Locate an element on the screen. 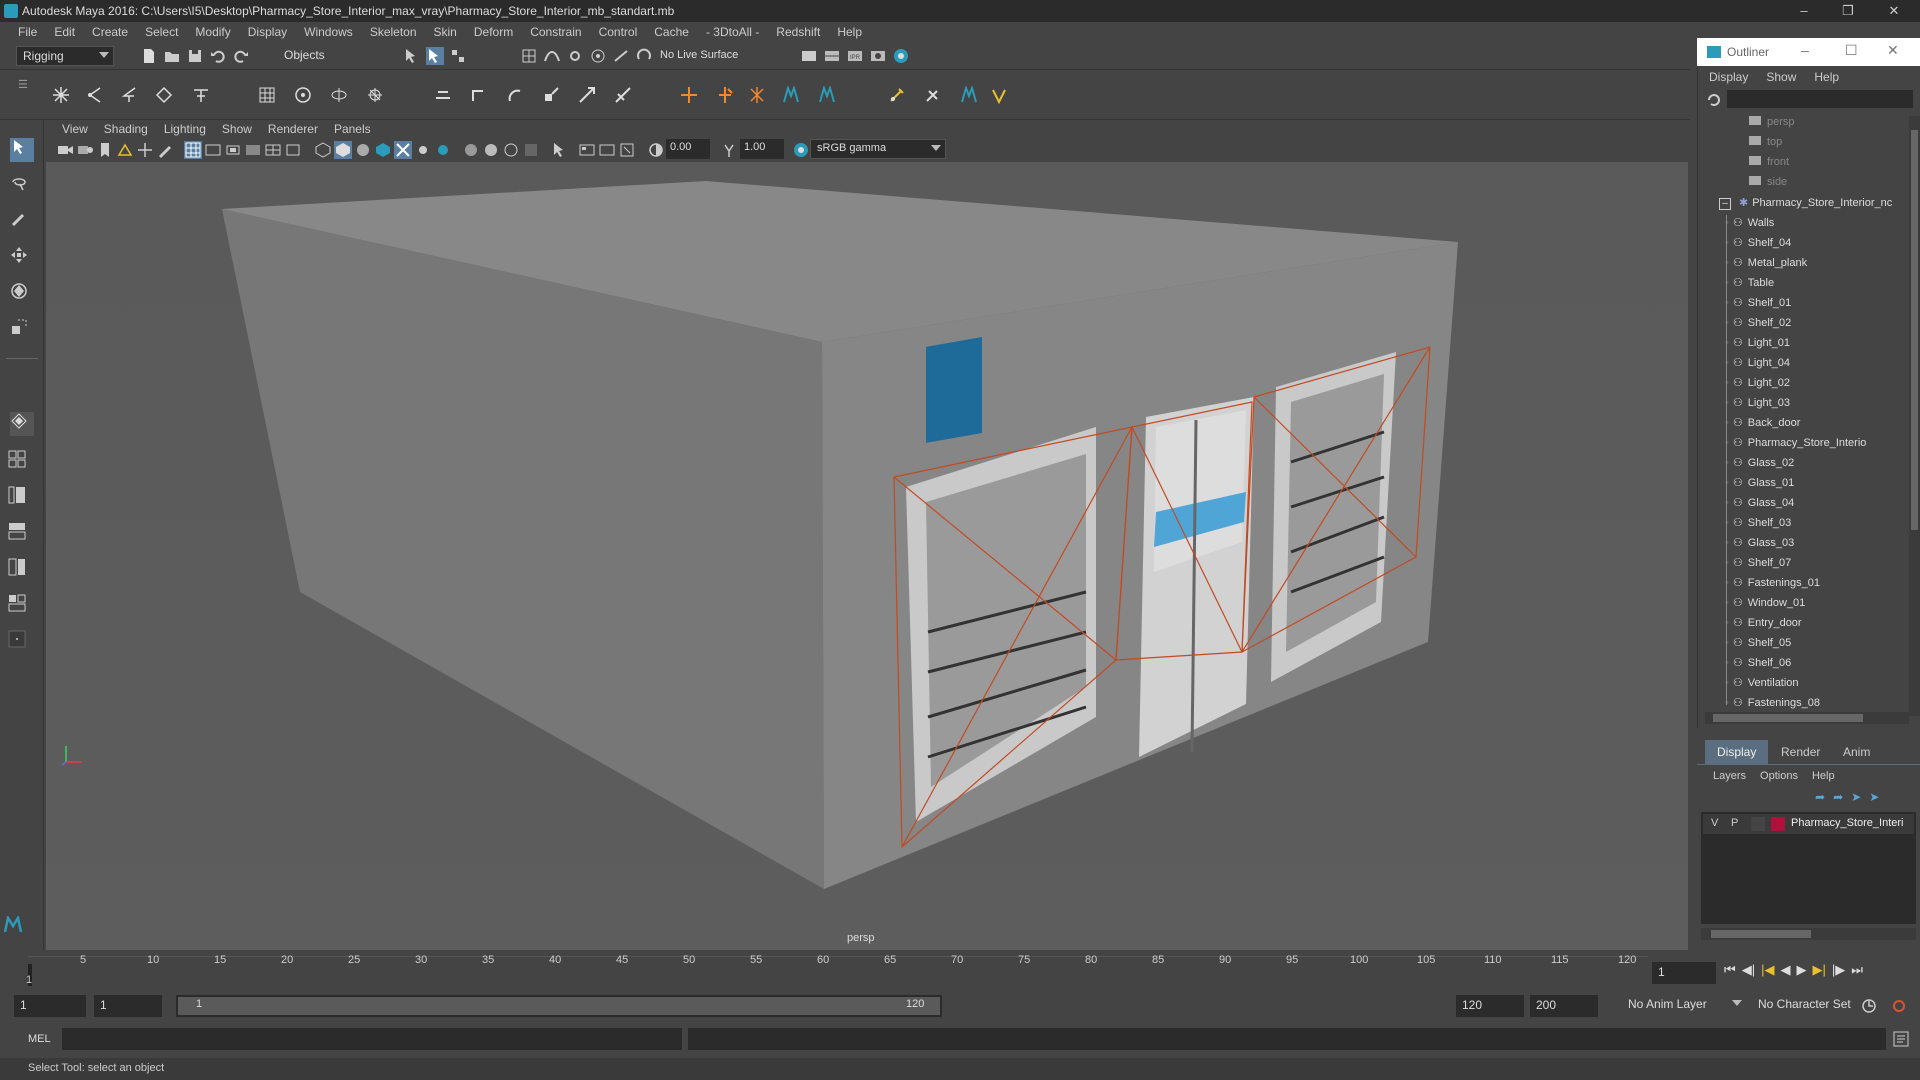 This screenshot has height=1080, width=1920. cluster-icon is located at coordinates (305, 97).